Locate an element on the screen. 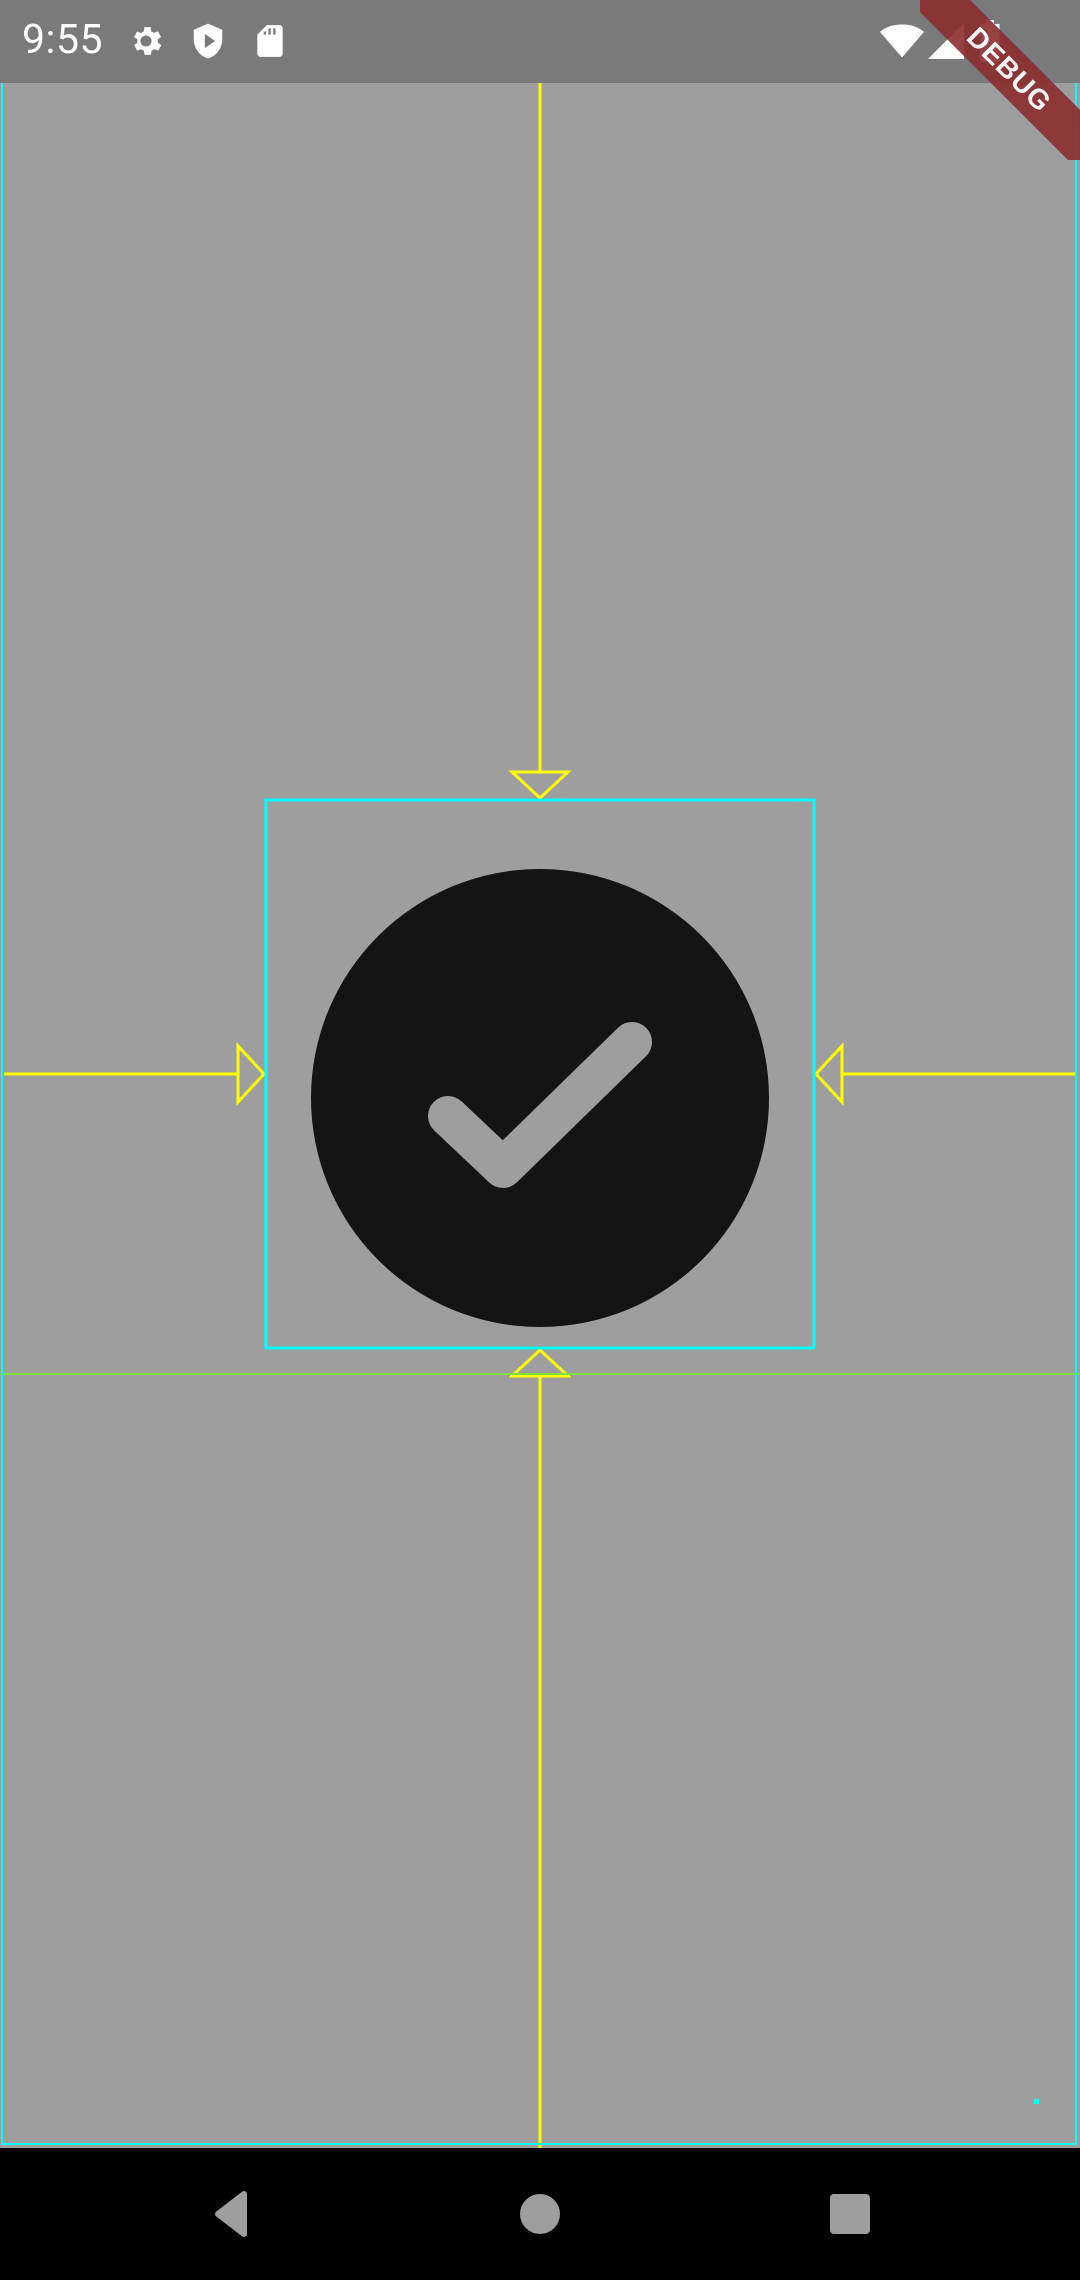 The image size is (1080, 2280). back-icon is located at coordinates (240, 2214).